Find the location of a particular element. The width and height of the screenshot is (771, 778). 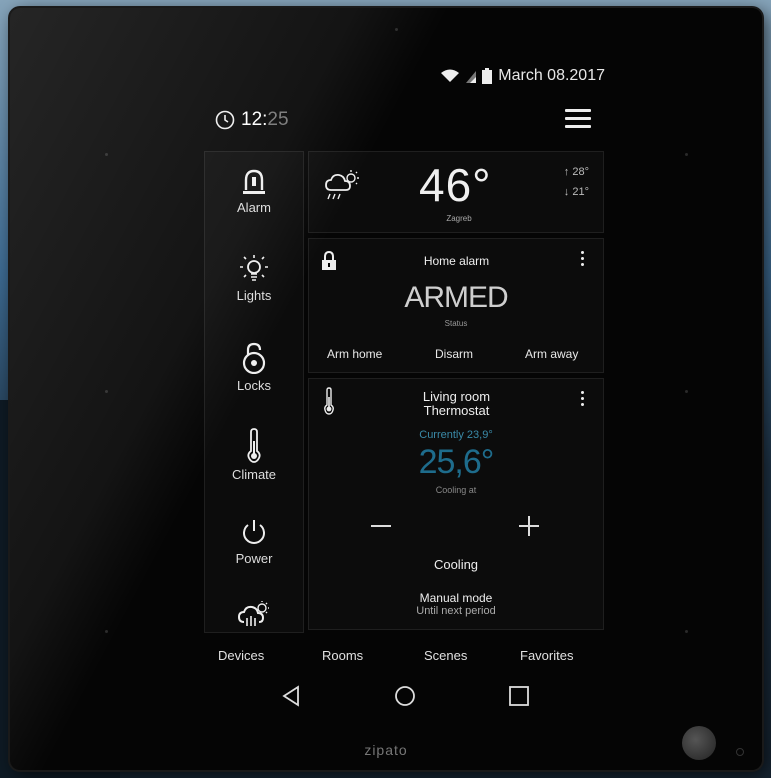

weather-low: ↓ 21° is located at coordinates (576, 192).